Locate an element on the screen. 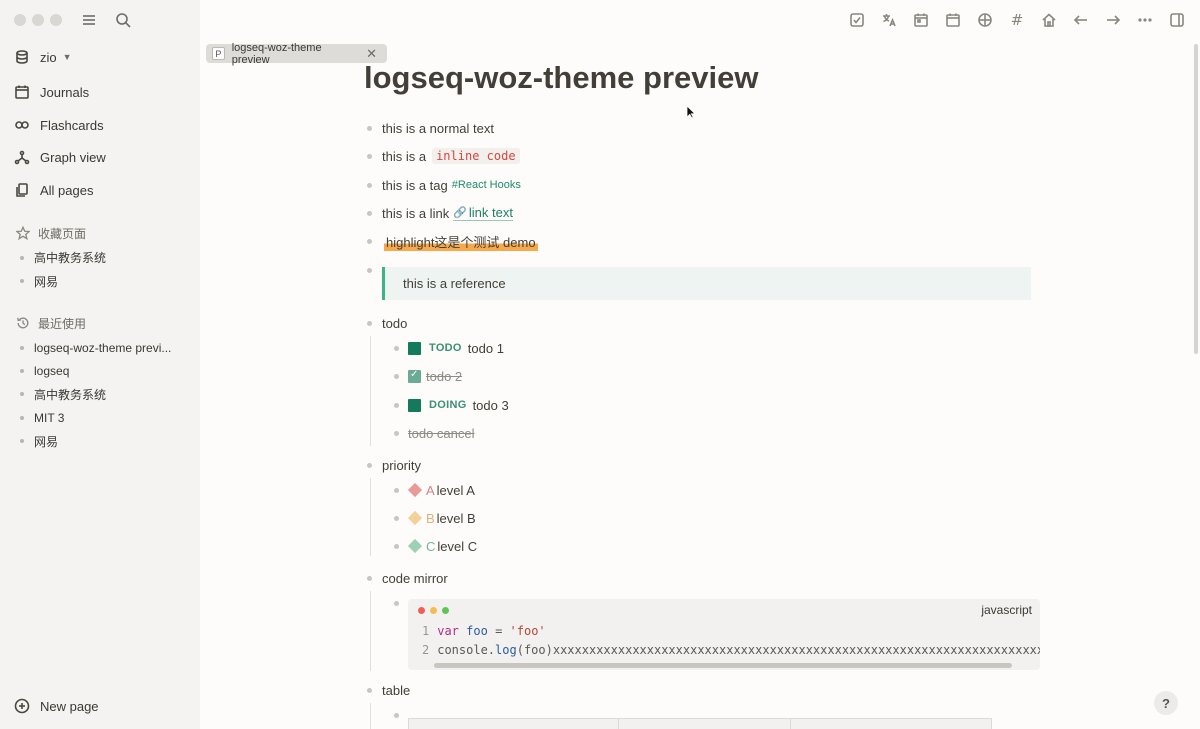  priority-high-icon is located at coordinates (415, 490).